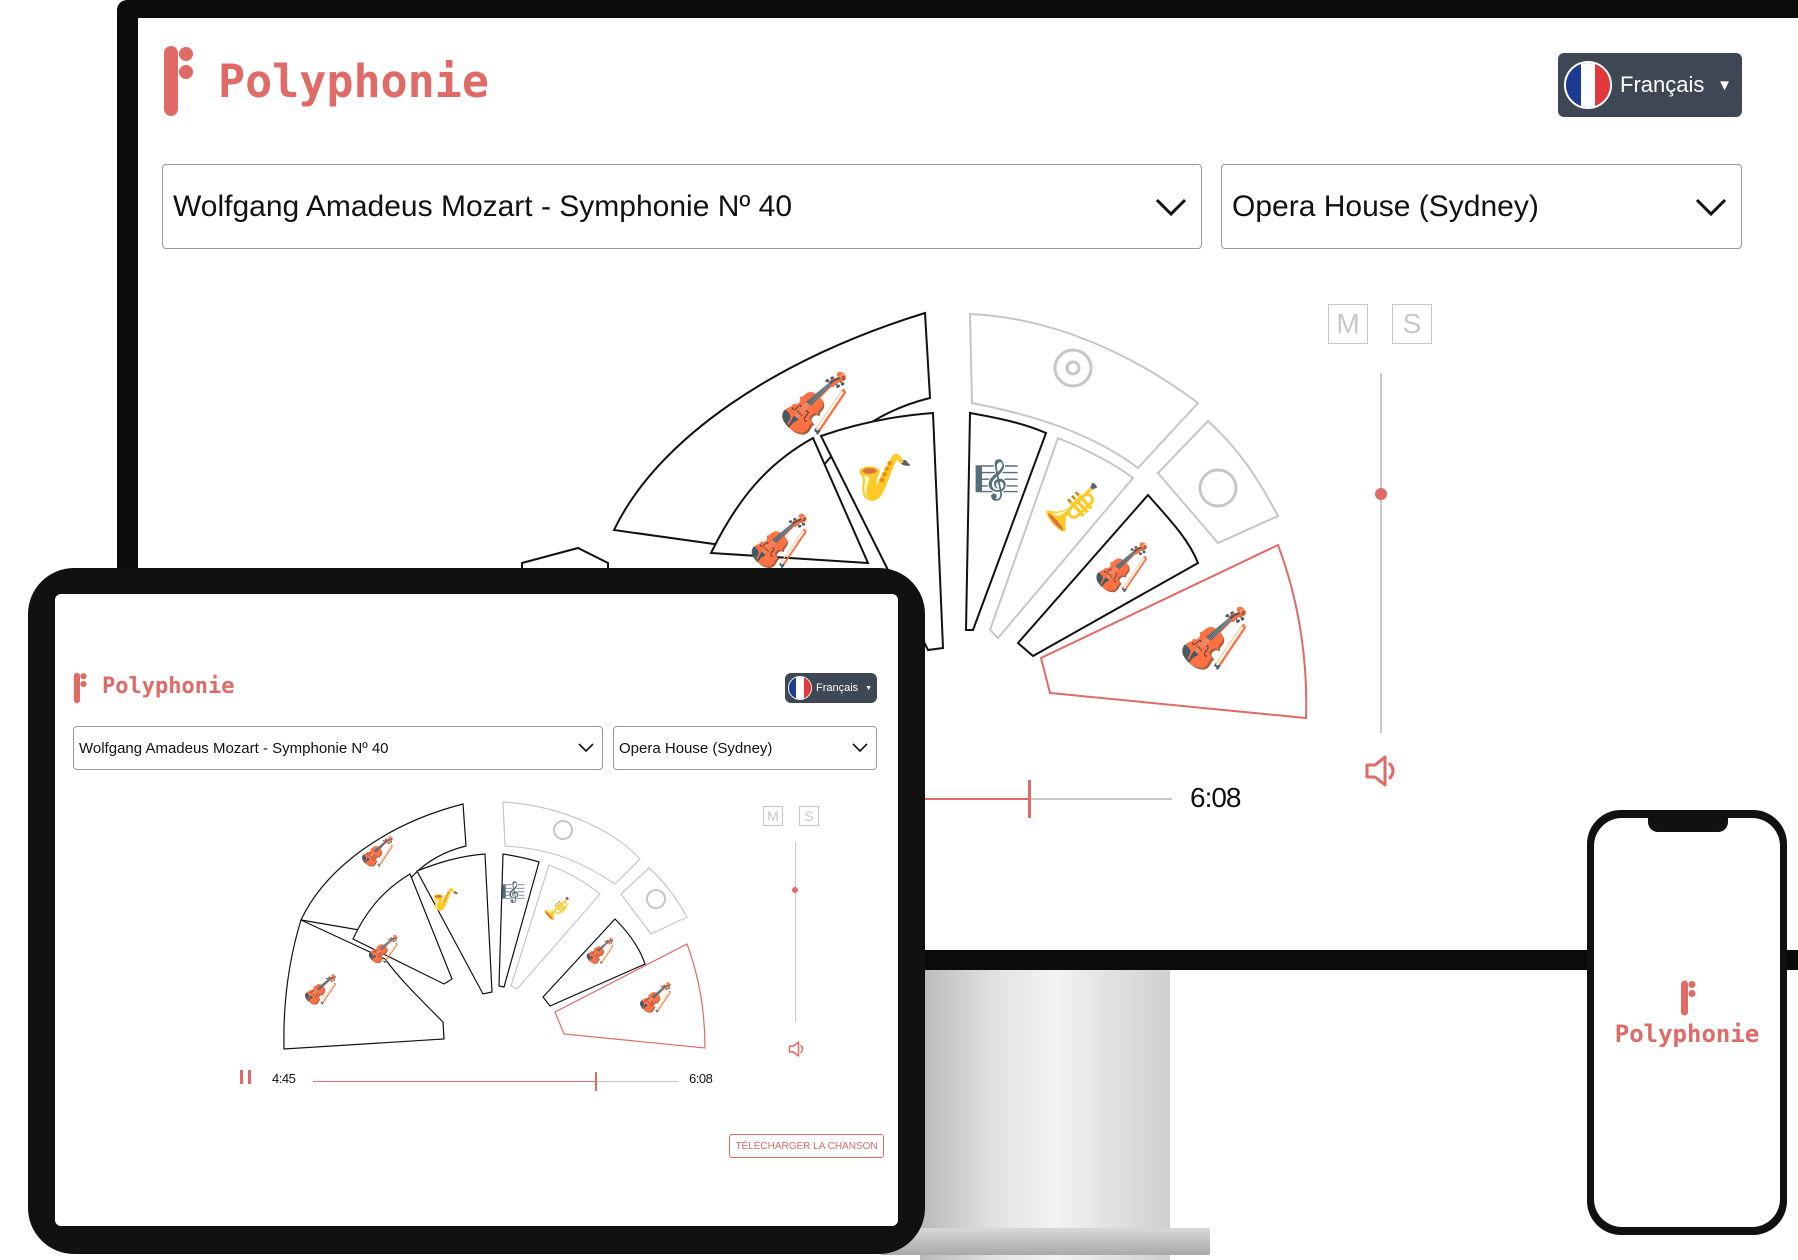 This screenshot has width=1798, height=1260. I want to click on contrabass-icon: 🎻, so click(320, 989).